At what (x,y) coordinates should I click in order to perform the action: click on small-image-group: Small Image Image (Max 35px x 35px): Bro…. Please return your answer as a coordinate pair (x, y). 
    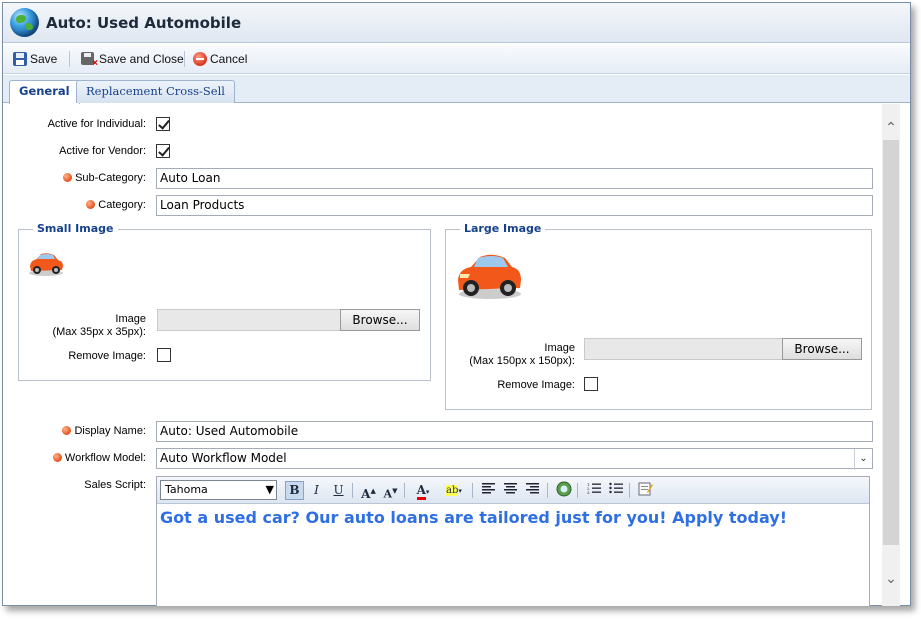
    Looking at the image, I should click on (224, 301).